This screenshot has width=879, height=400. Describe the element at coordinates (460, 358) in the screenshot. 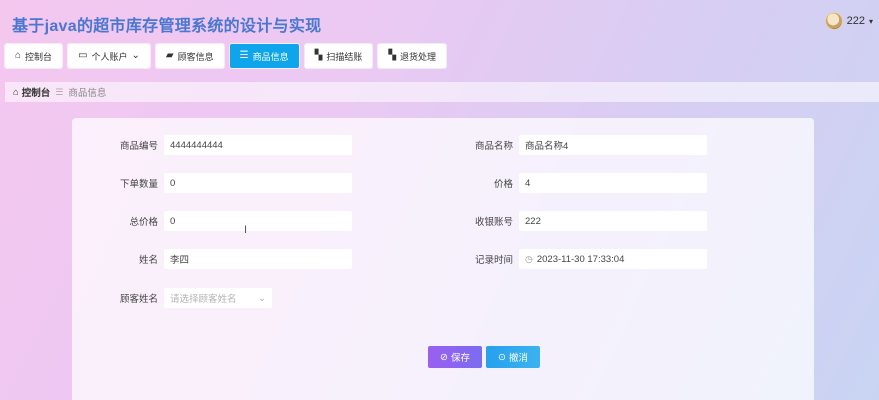

I see `save-label: 保存` at that location.